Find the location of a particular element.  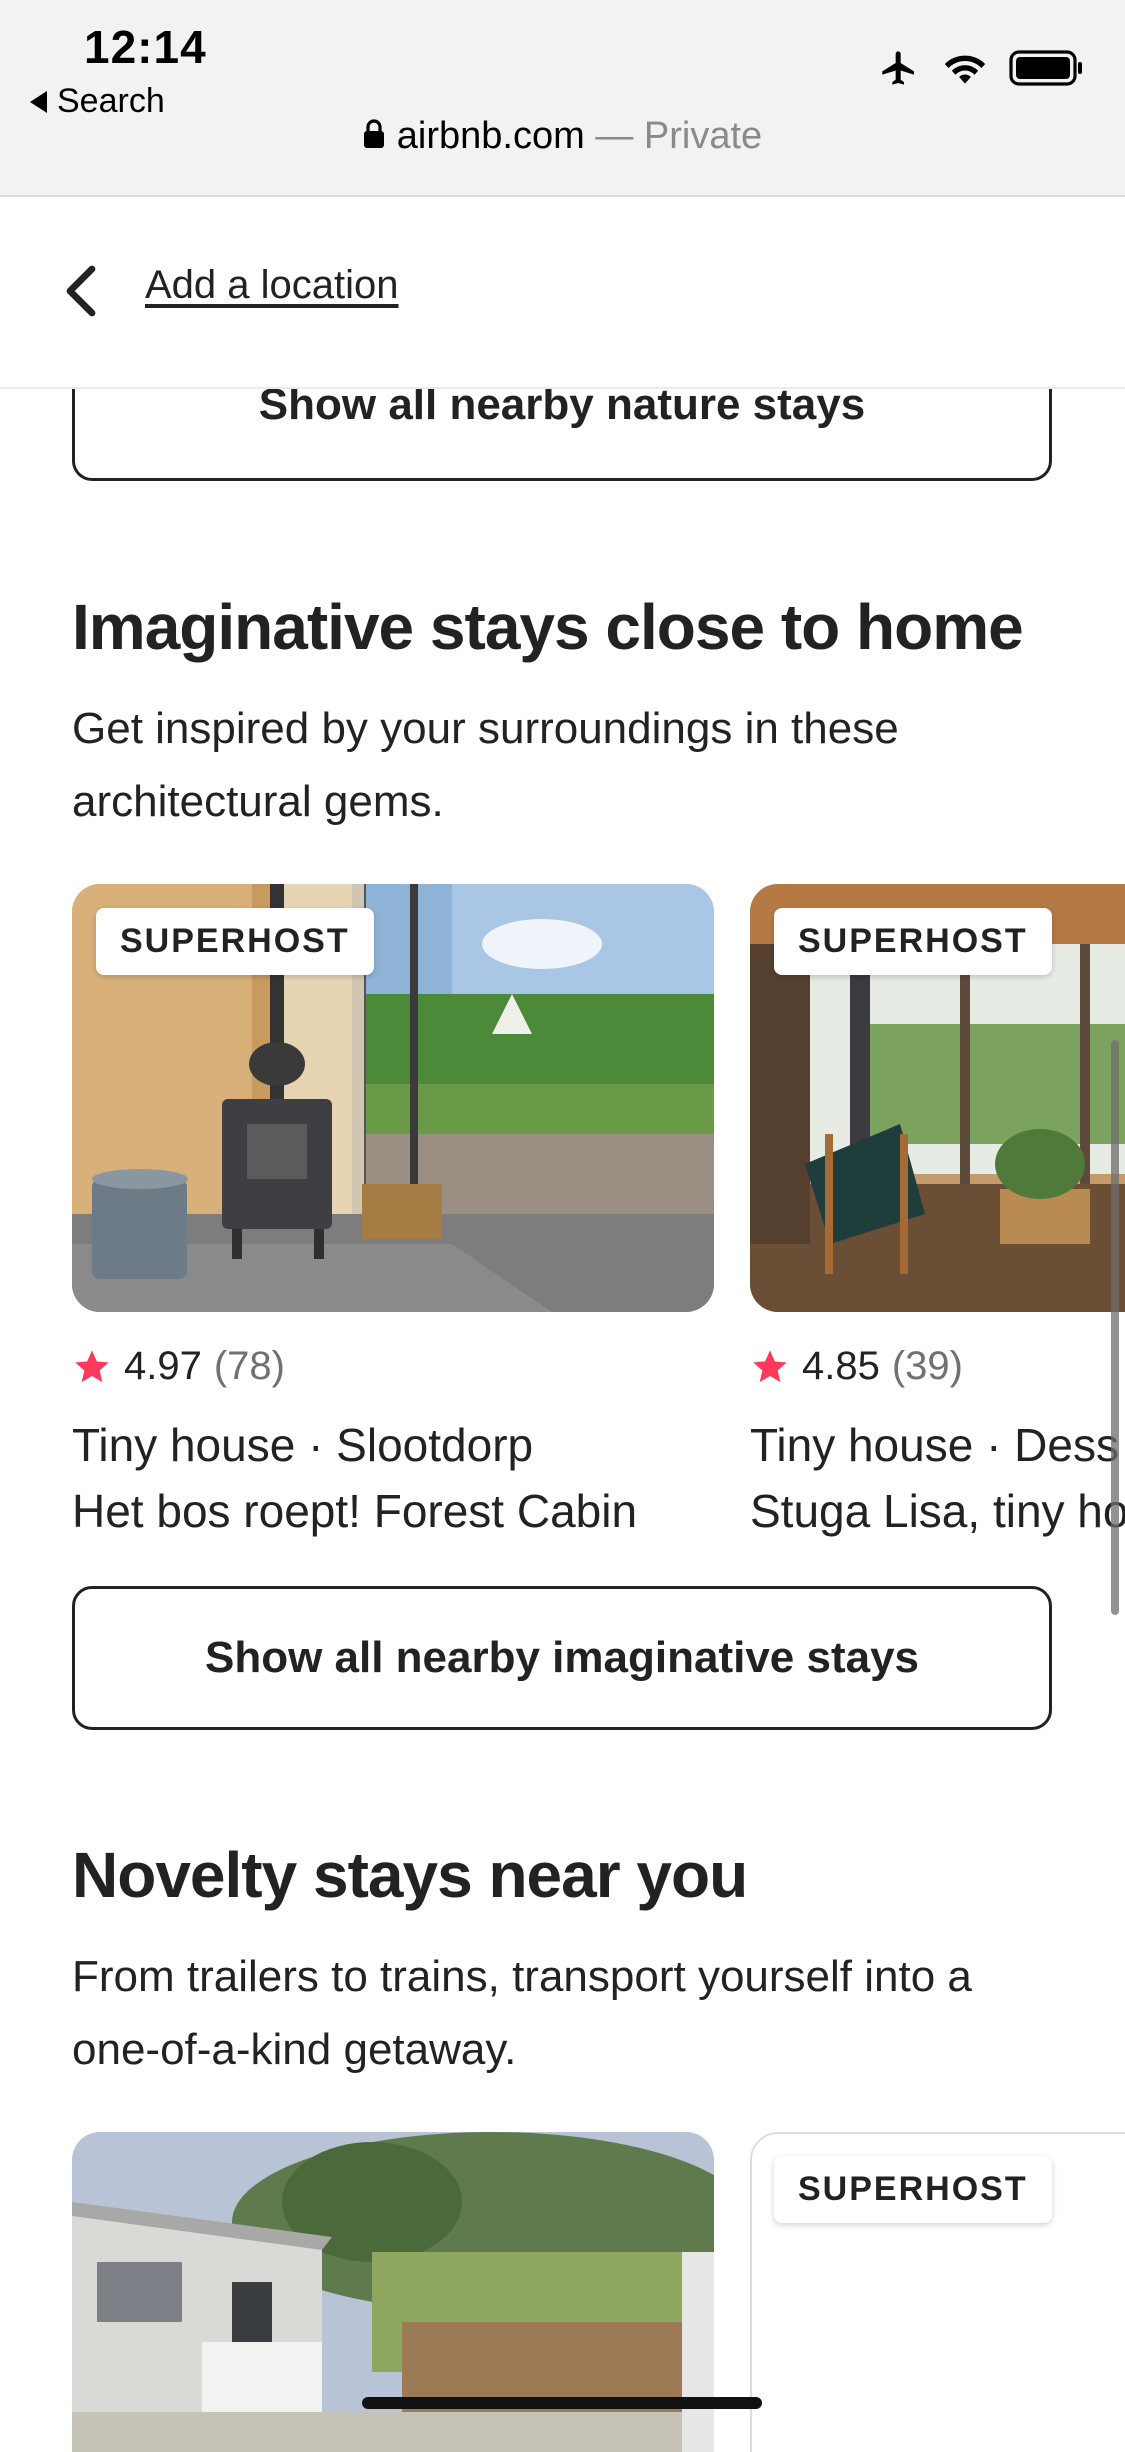

rating-value: 4.85 is located at coordinates (841, 1366).